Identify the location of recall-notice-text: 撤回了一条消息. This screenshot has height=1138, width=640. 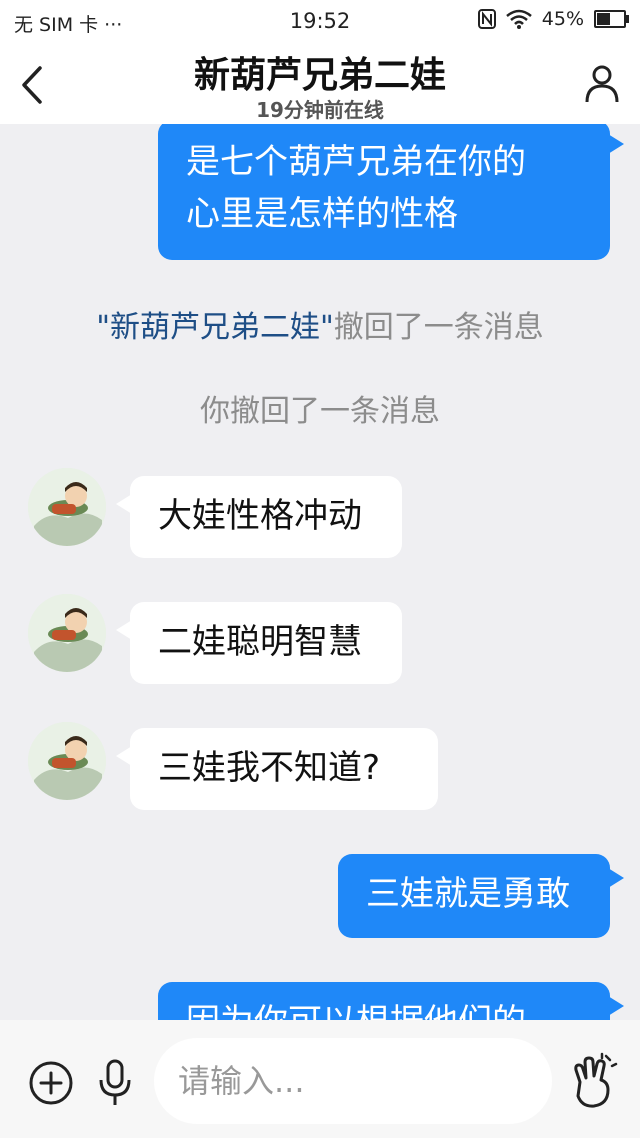
(438, 327).